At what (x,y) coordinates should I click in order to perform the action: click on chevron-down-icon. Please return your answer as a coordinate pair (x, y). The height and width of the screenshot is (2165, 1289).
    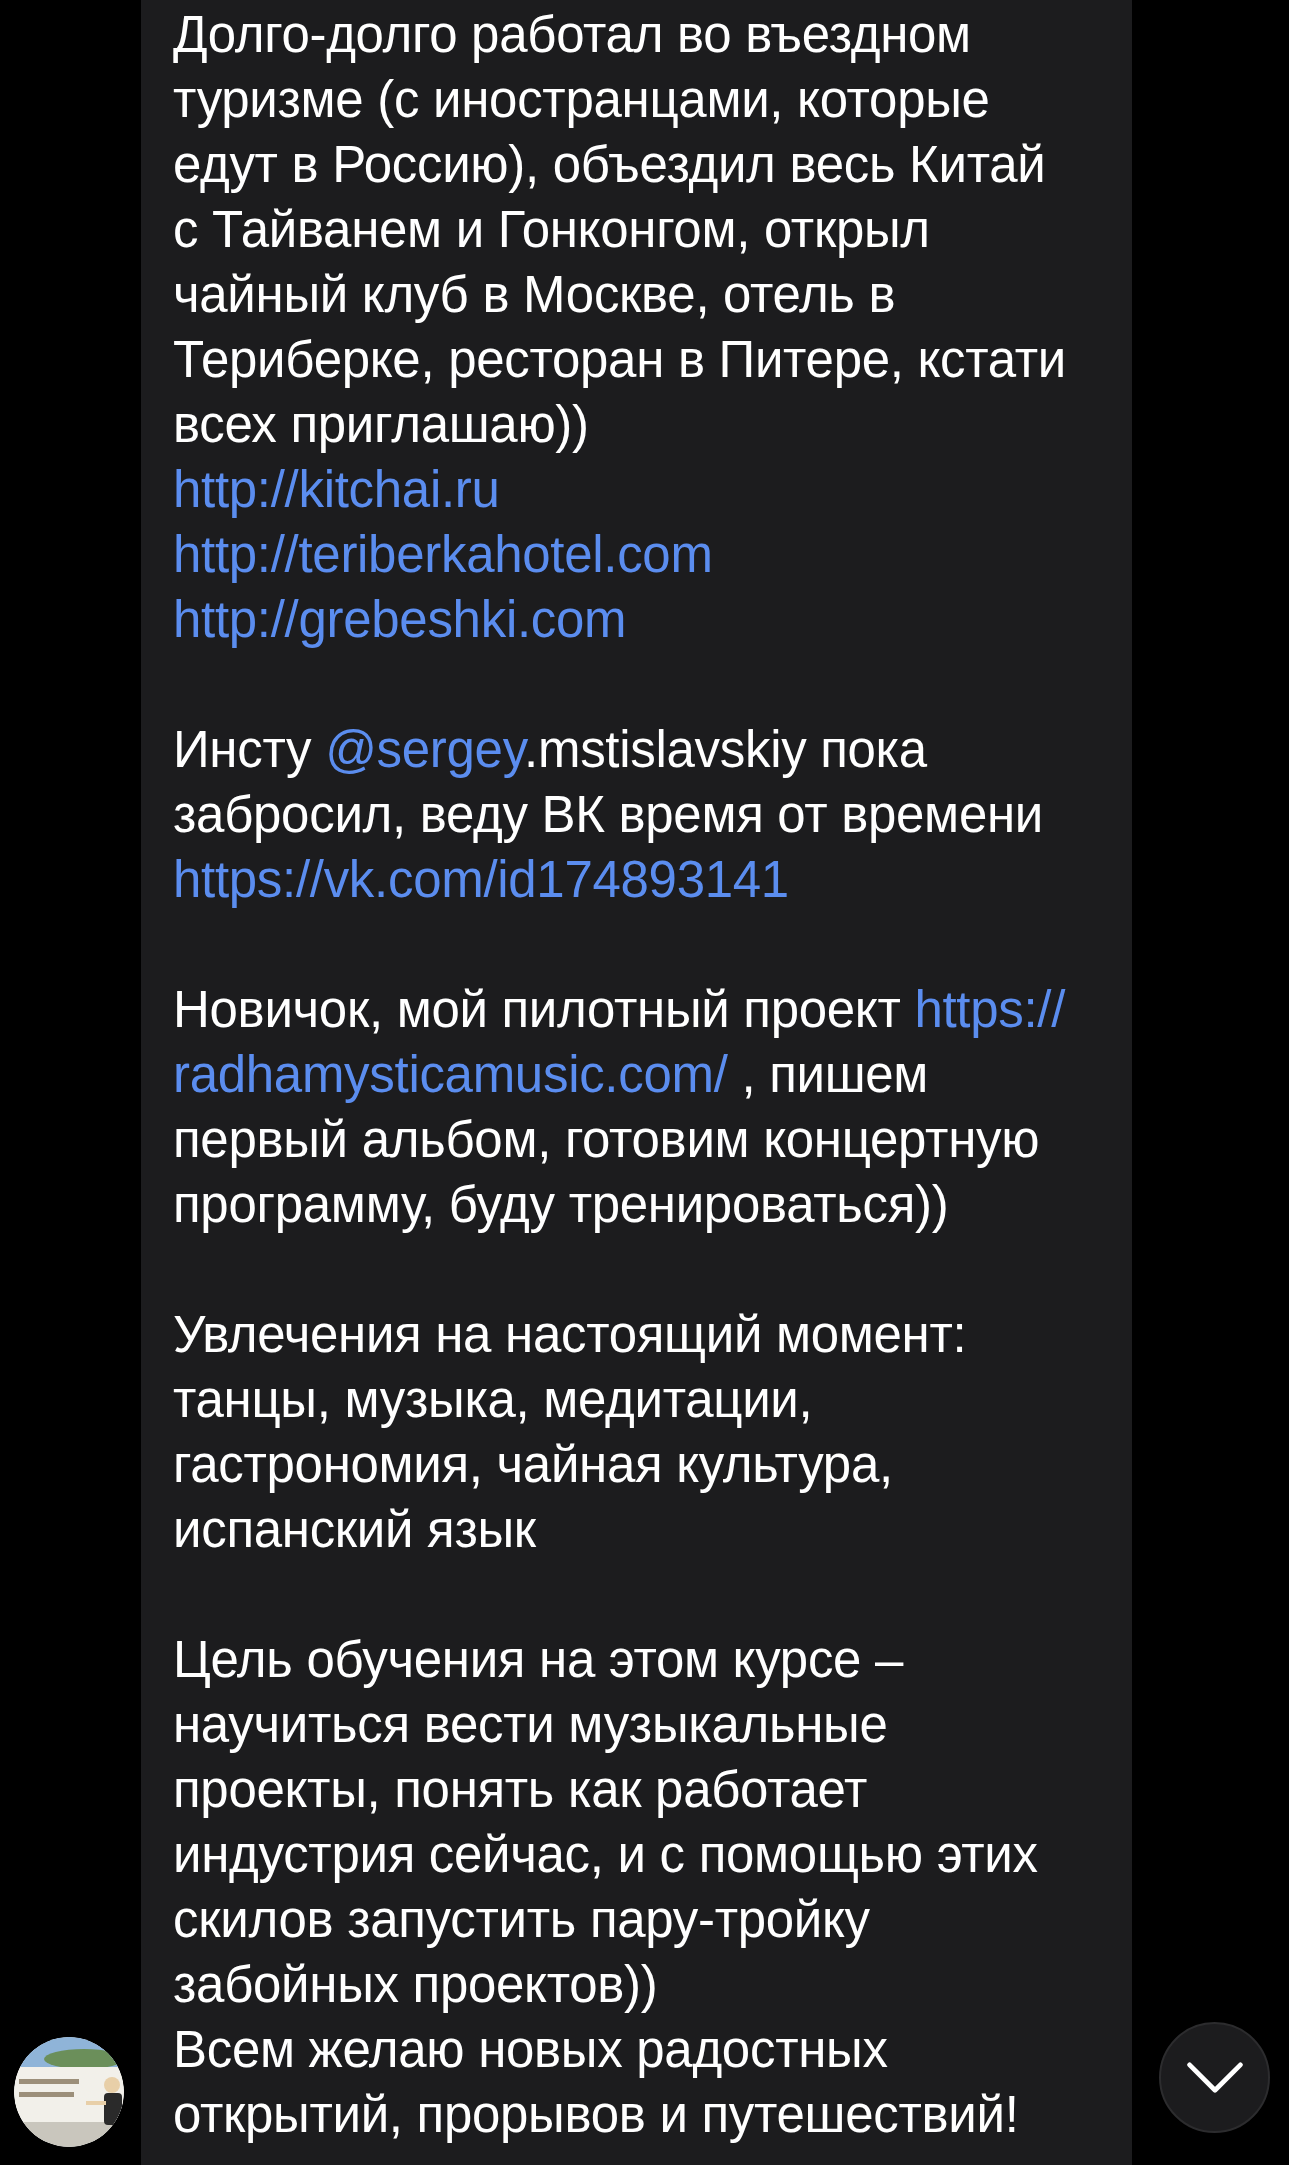
    Looking at the image, I should click on (1214, 2077).